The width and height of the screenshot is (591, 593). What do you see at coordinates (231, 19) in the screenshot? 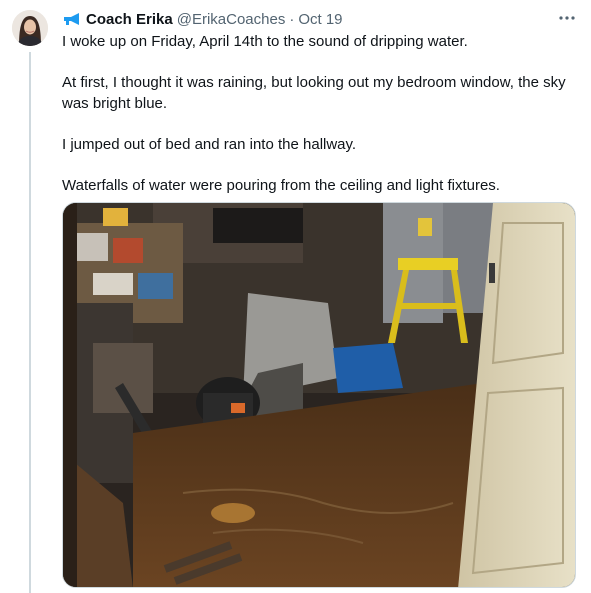
I see `user-handle: @ErikaCoaches` at bounding box center [231, 19].